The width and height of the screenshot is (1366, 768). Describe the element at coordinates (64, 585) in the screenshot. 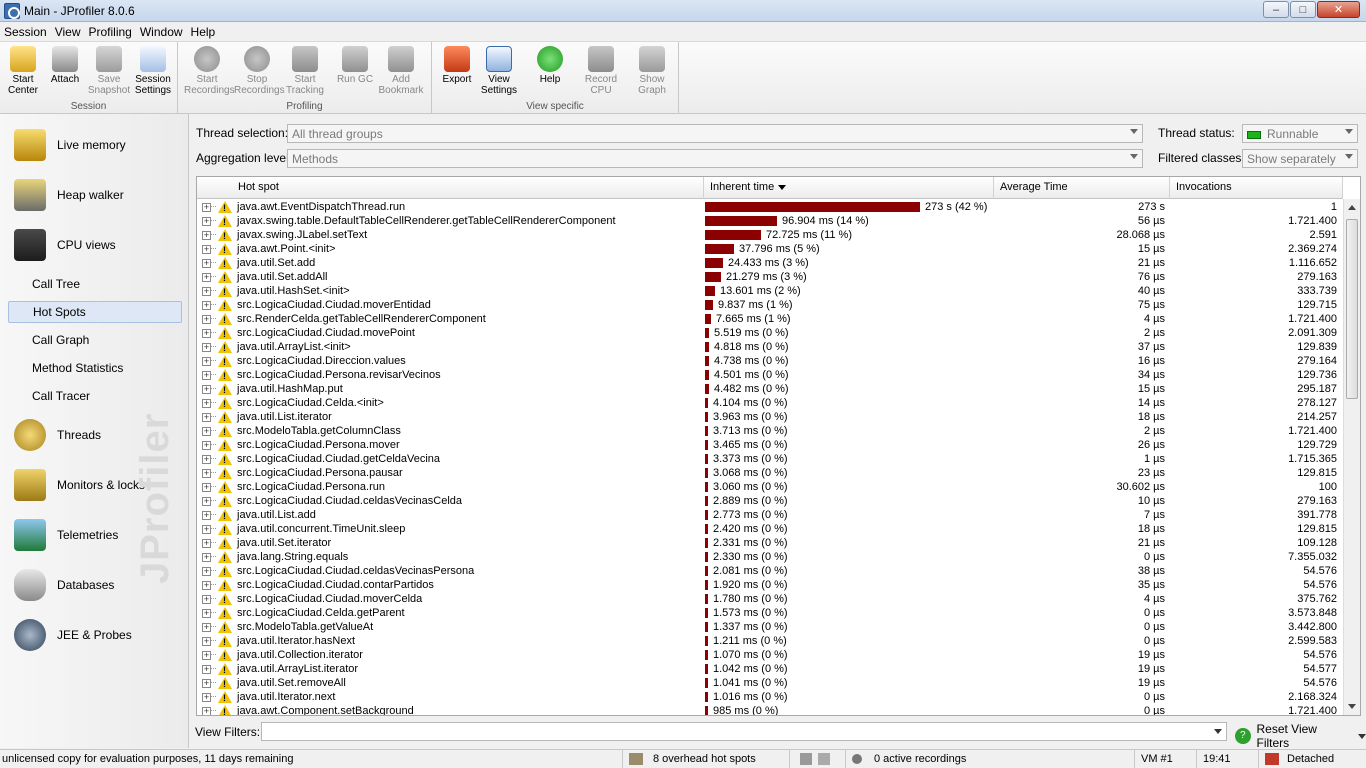

I see `sidebar-item-databases: Databases` at that location.